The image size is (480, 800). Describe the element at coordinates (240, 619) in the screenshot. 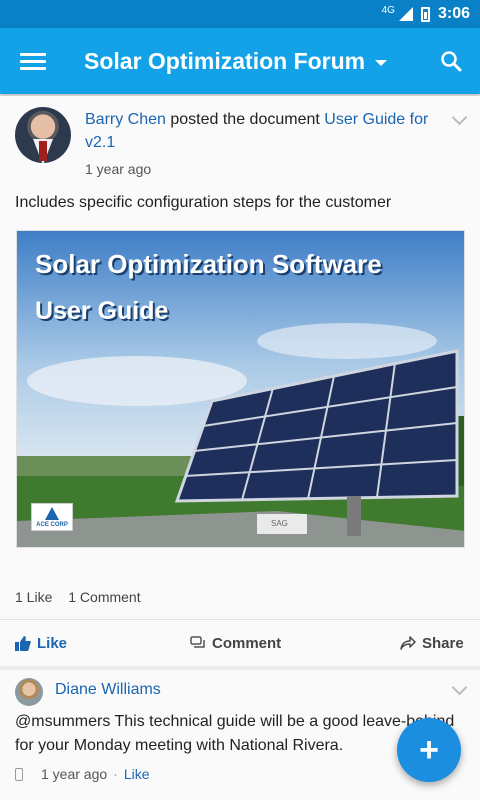

I see `divider` at that location.